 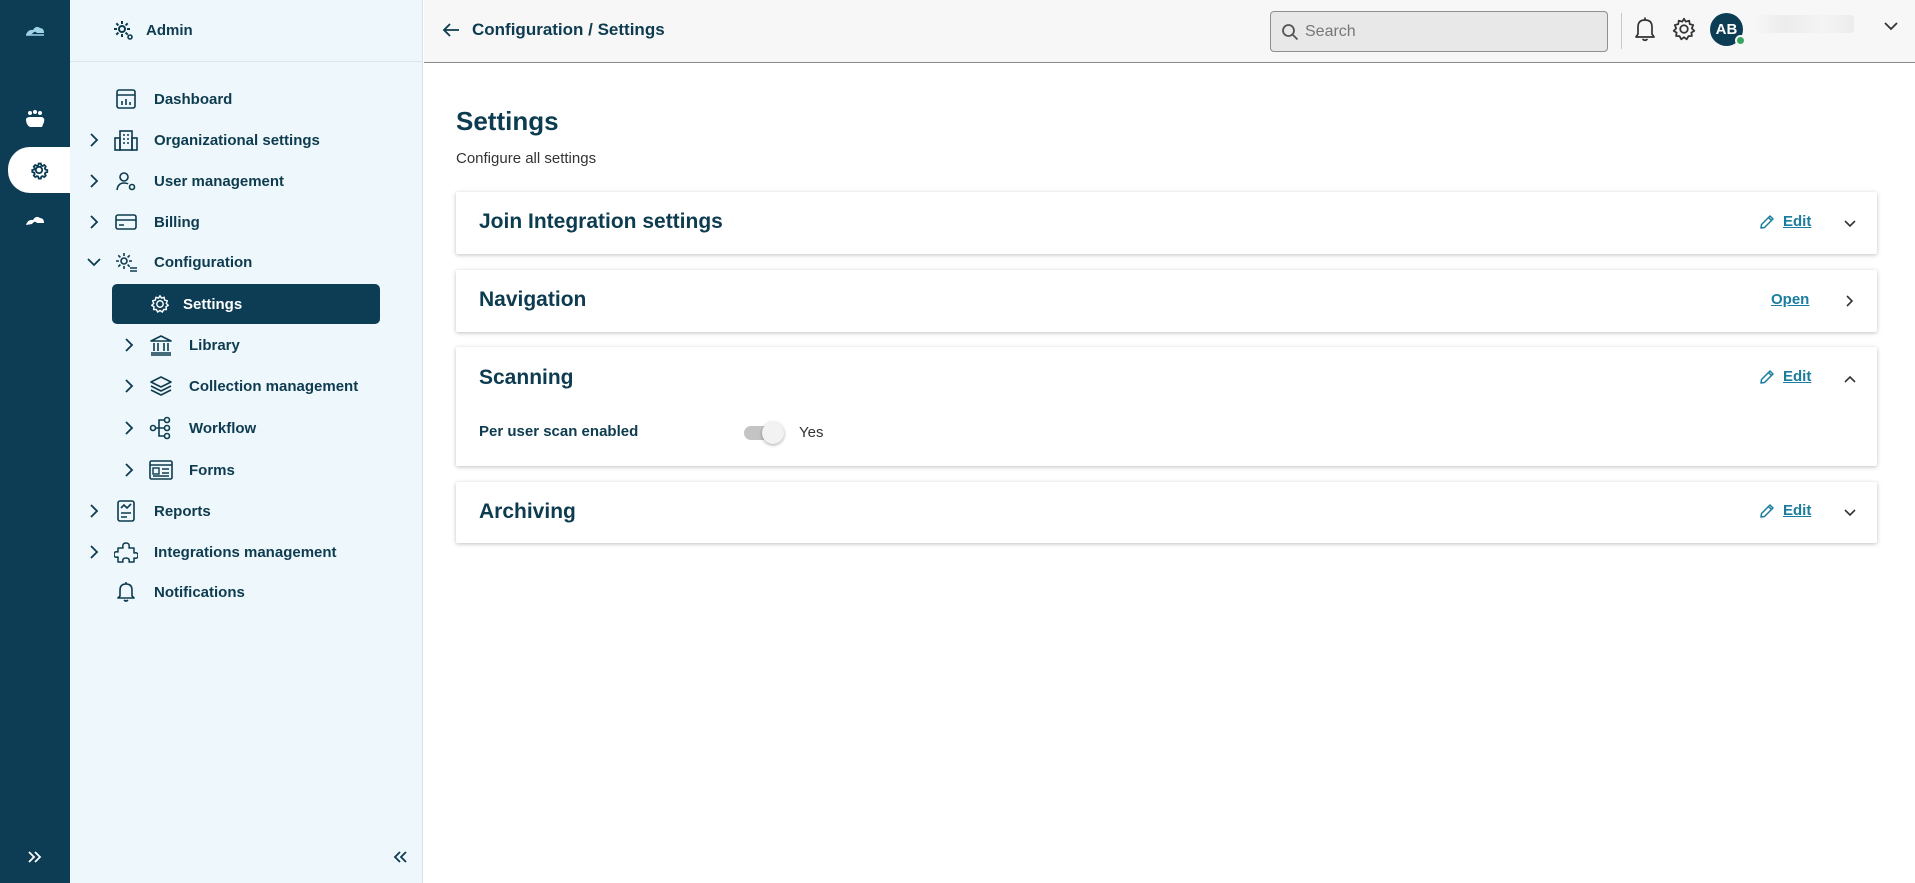 I want to click on app-rail, so click(x=35, y=441).